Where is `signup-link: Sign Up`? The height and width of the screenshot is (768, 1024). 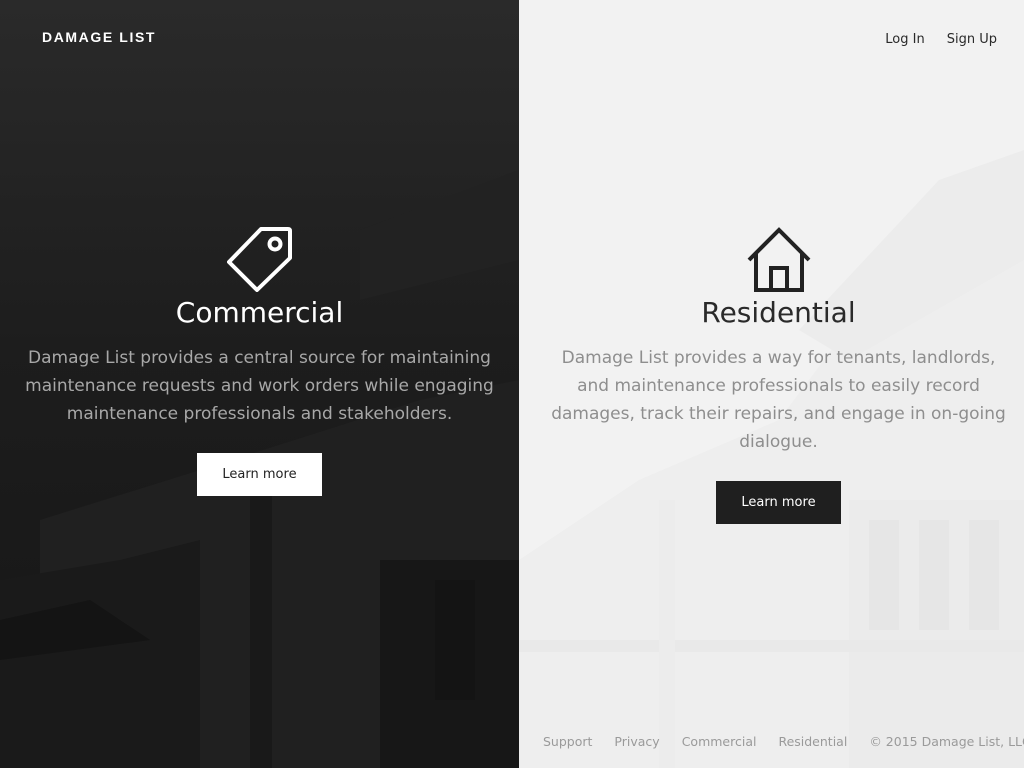 signup-link: Sign Up is located at coordinates (972, 40).